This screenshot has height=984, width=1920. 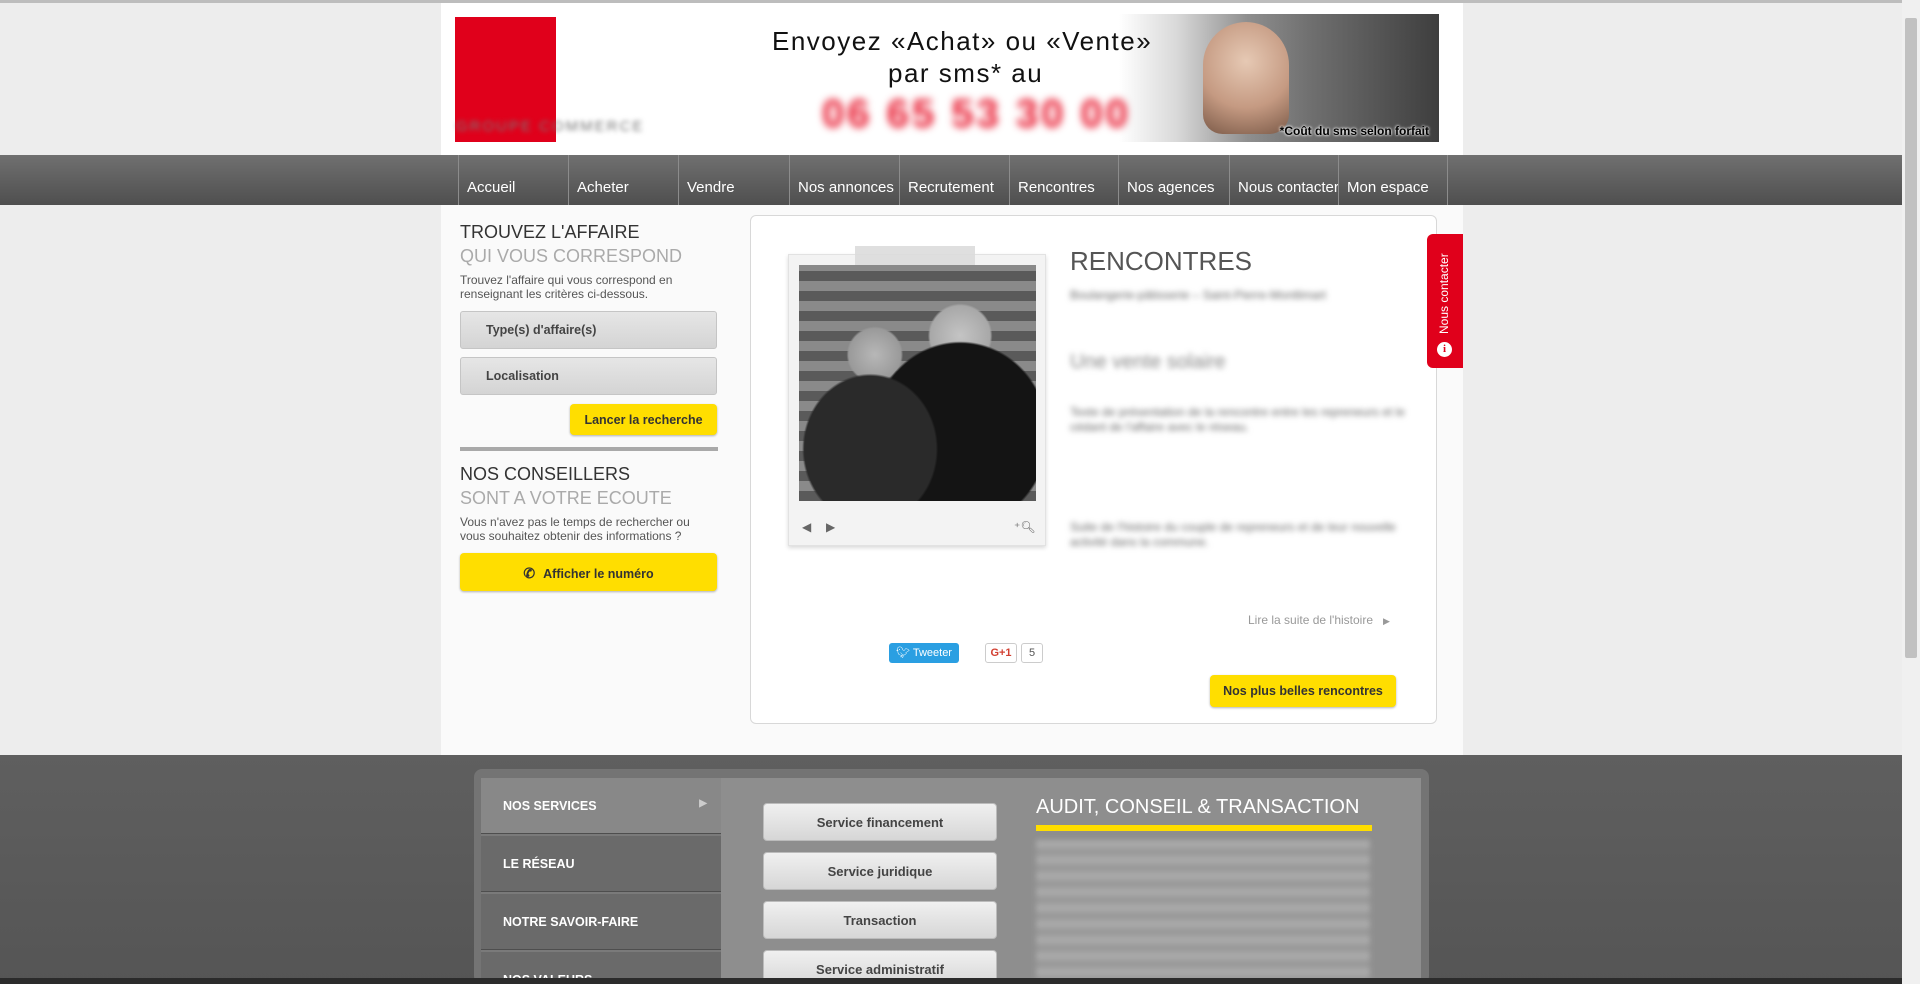 What do you see at coordinates (1444, 349) in the screenshot?
I see `info-icon: i` at bounding box center [1444, 349].